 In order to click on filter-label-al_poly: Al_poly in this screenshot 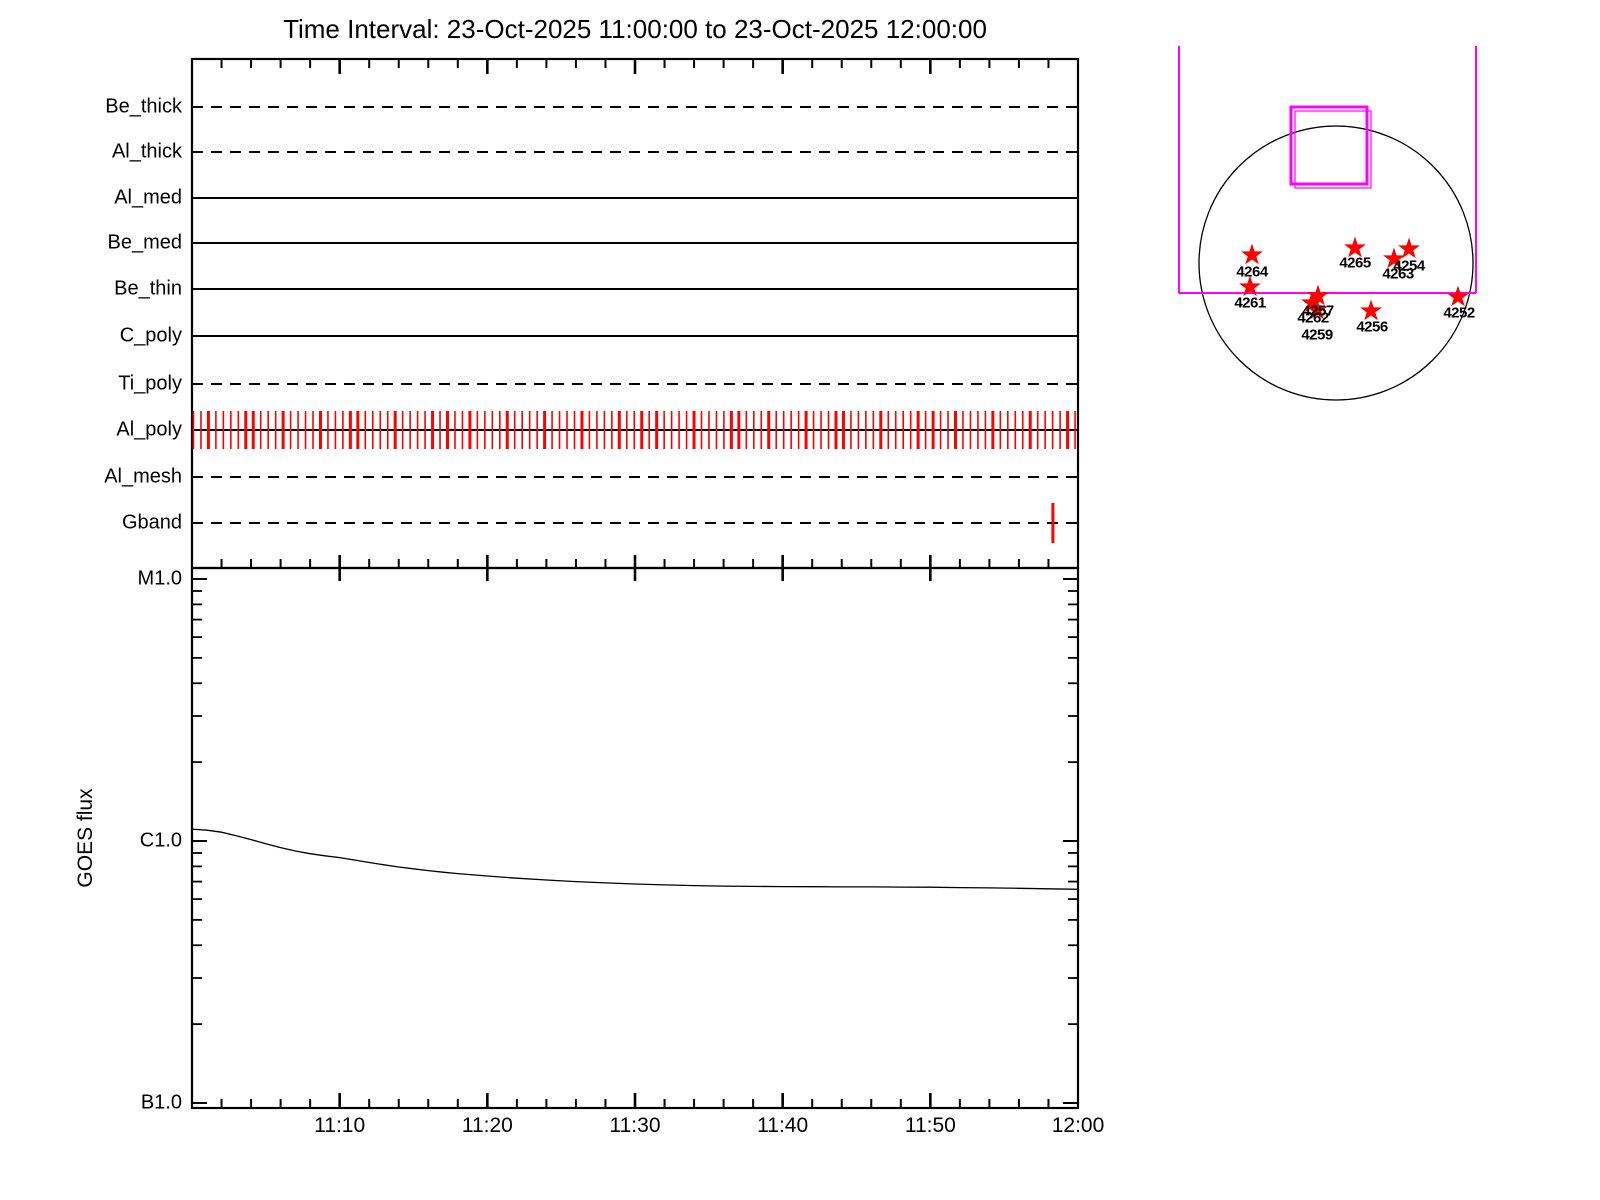, I will do `click(149, 429)`.